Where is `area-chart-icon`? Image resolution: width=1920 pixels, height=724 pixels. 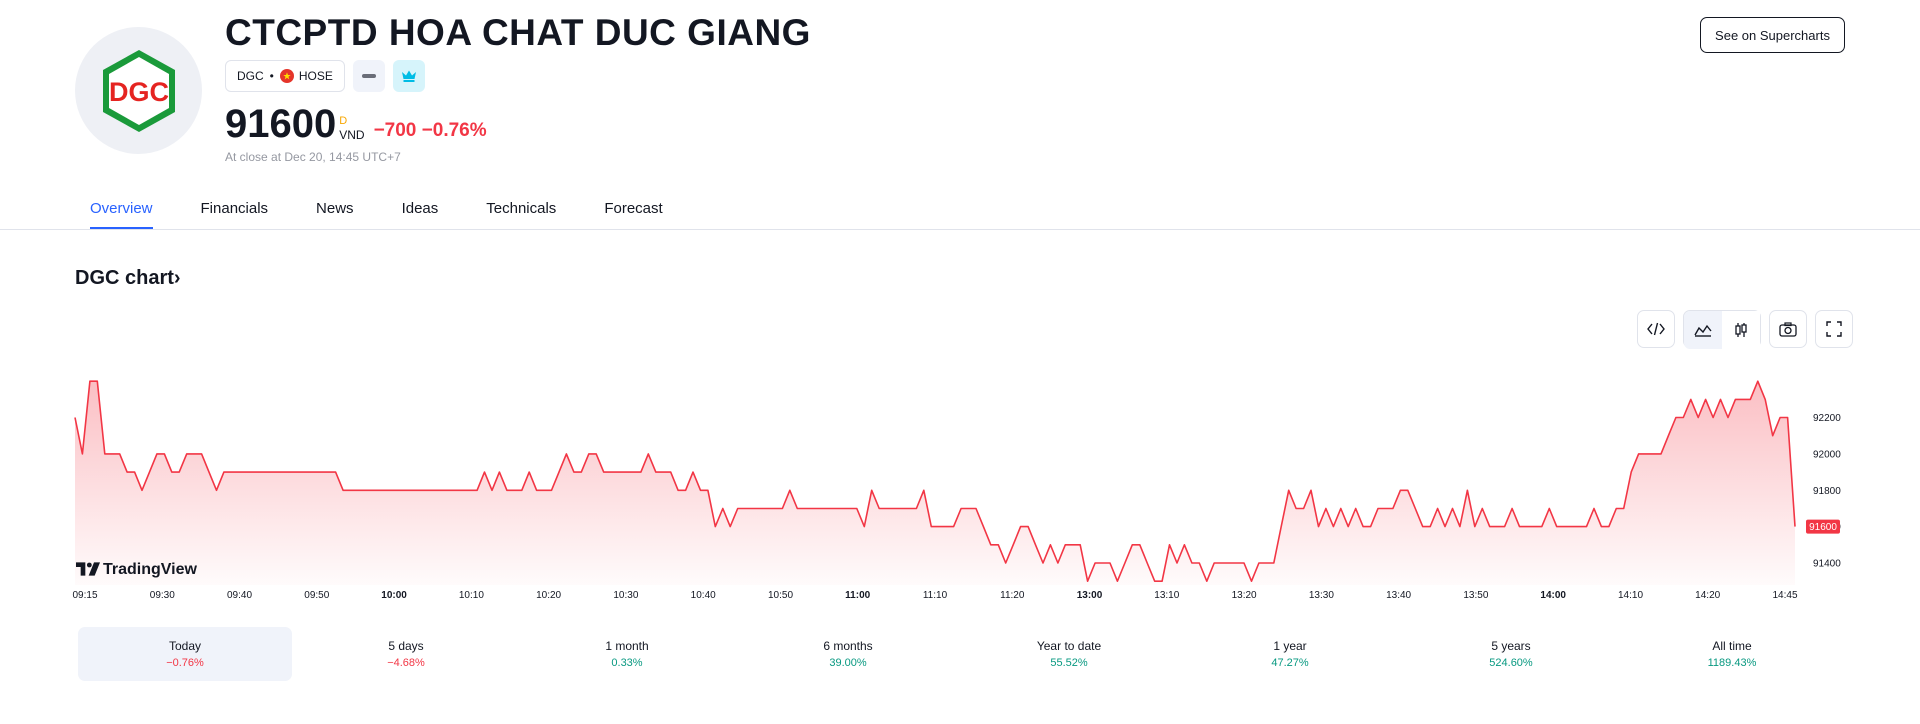
area-chart-icon is located at coordinates (1703, 330).